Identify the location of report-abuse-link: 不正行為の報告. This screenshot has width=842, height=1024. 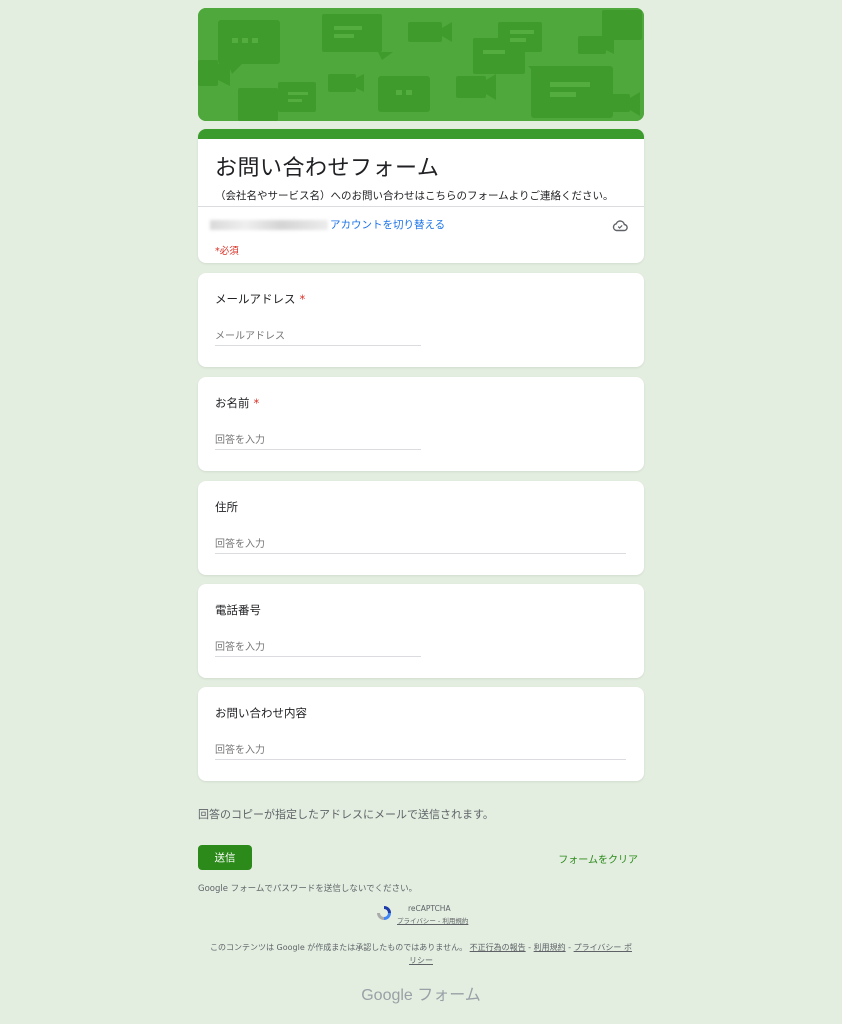
(498, 947).